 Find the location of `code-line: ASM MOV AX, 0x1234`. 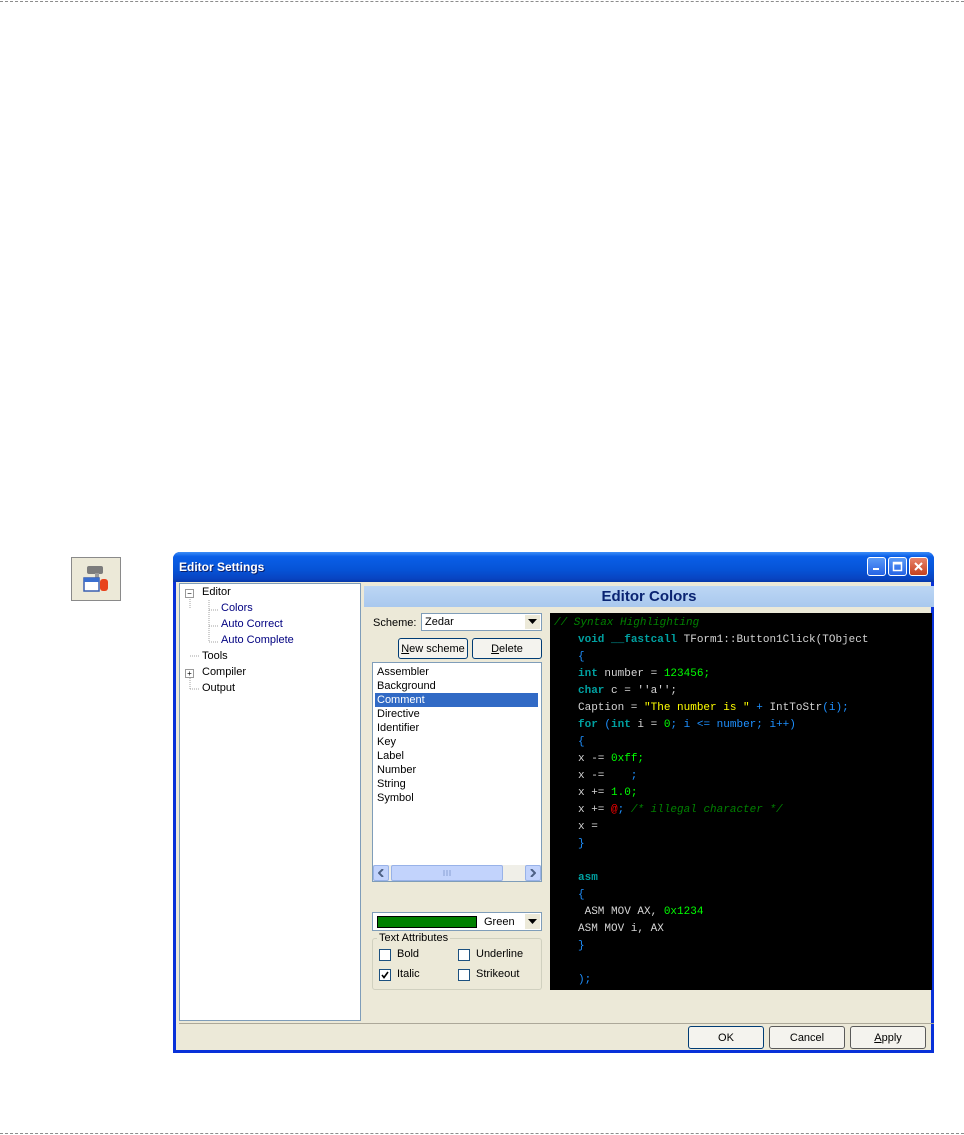

code-line: ASM MOV AX, 0x1234 is located at coordinates (641, 912).